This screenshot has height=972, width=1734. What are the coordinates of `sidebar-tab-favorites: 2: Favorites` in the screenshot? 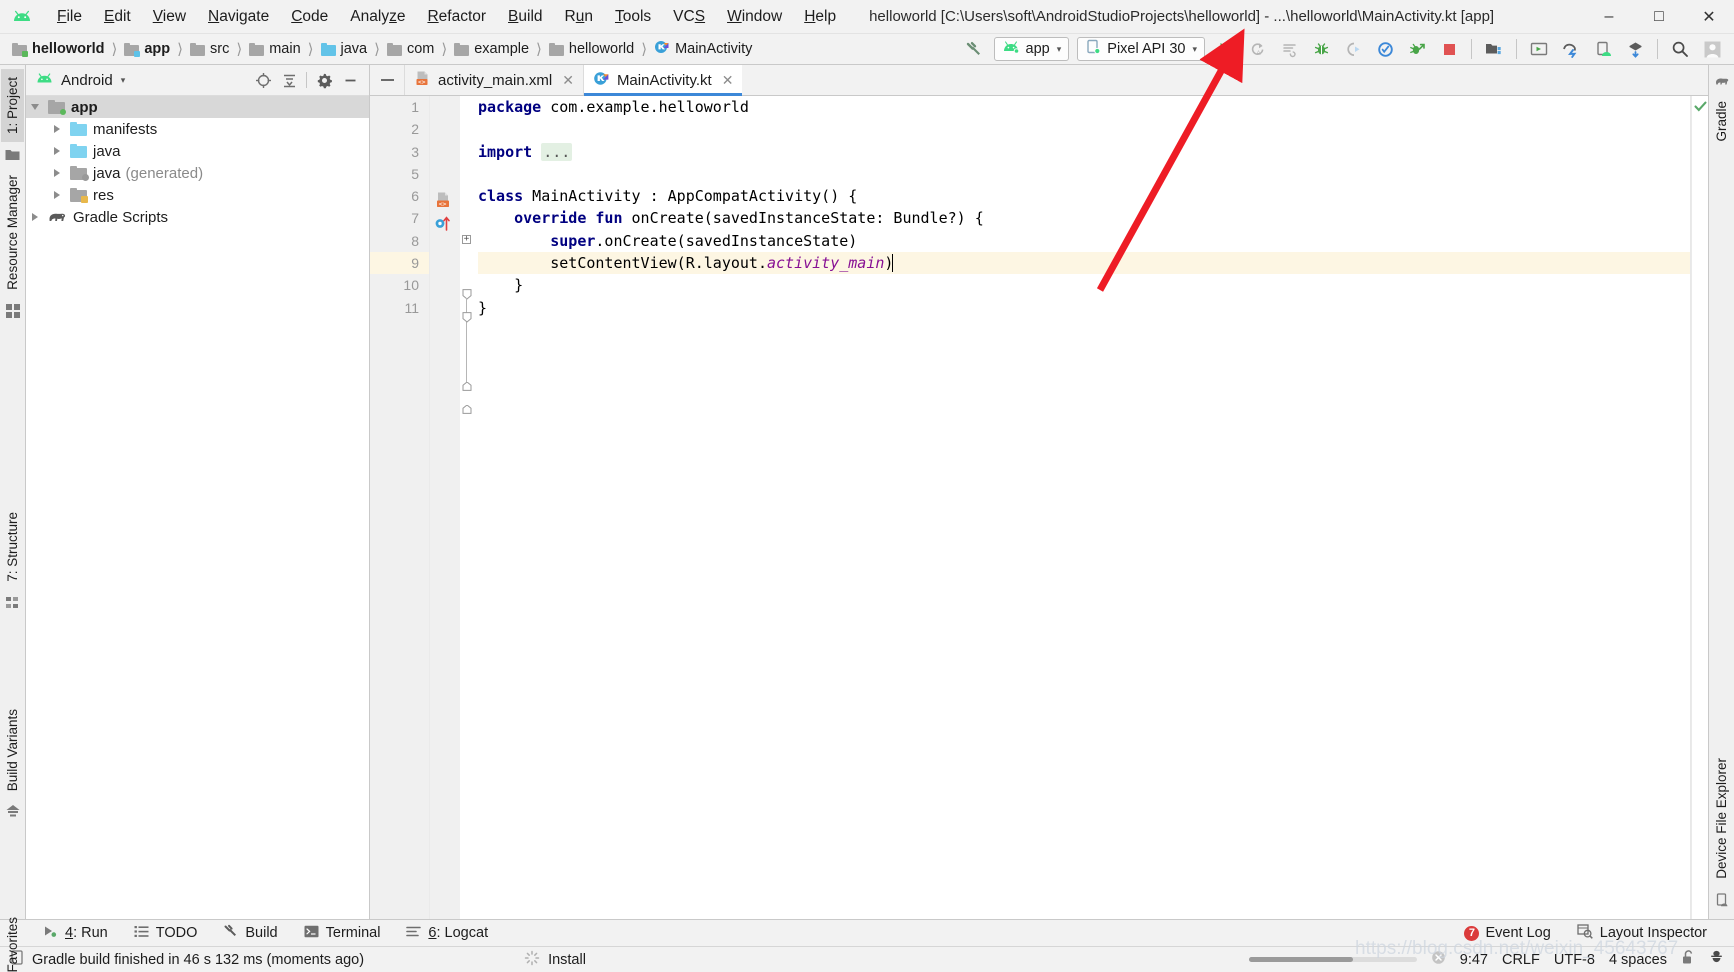 It's located at (12, 940).